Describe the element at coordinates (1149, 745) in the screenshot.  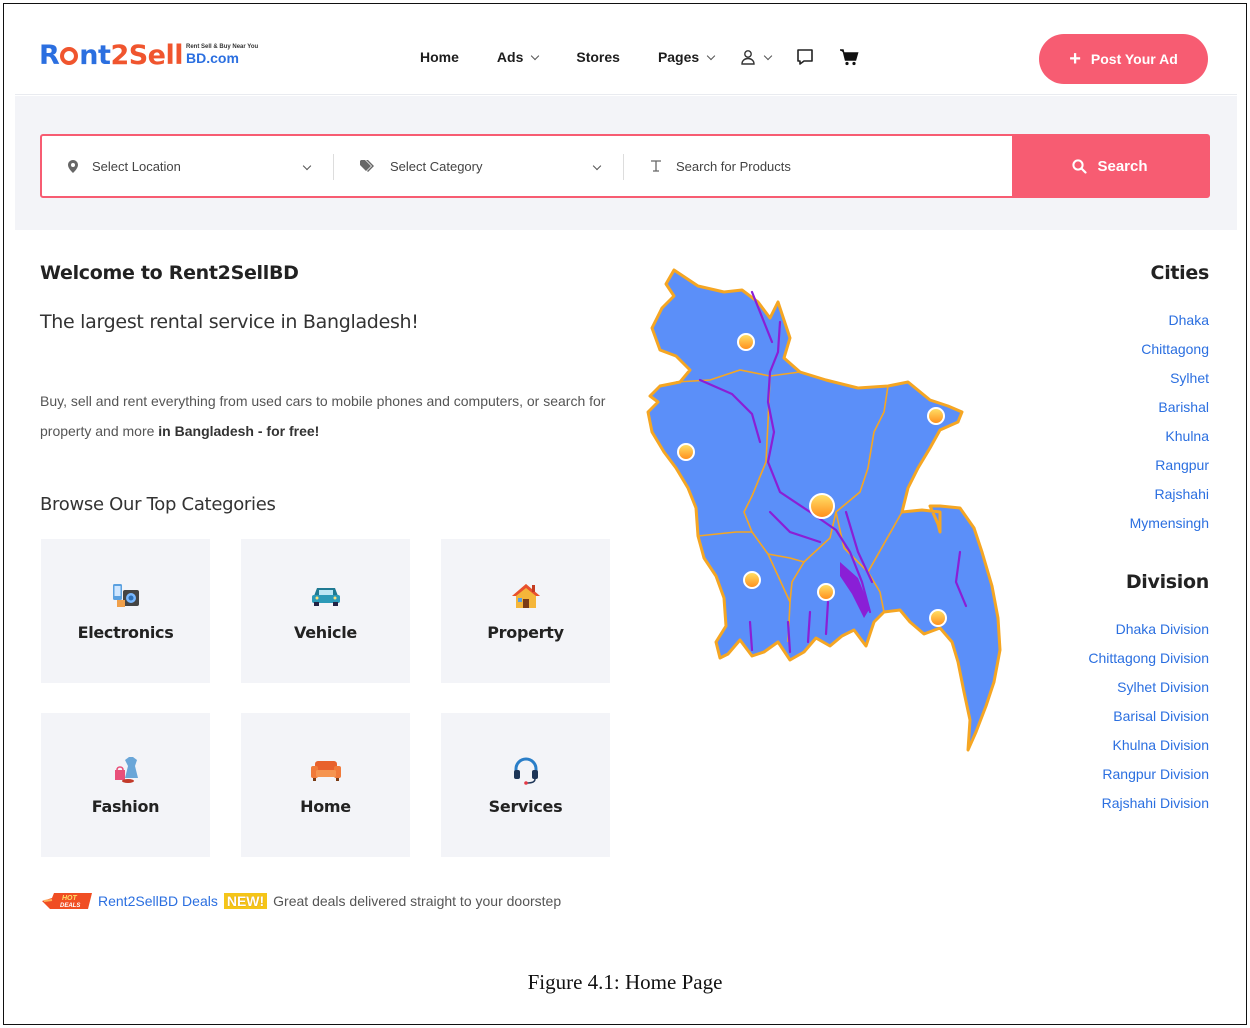
I see `division-link: Khulna Division` at that location.